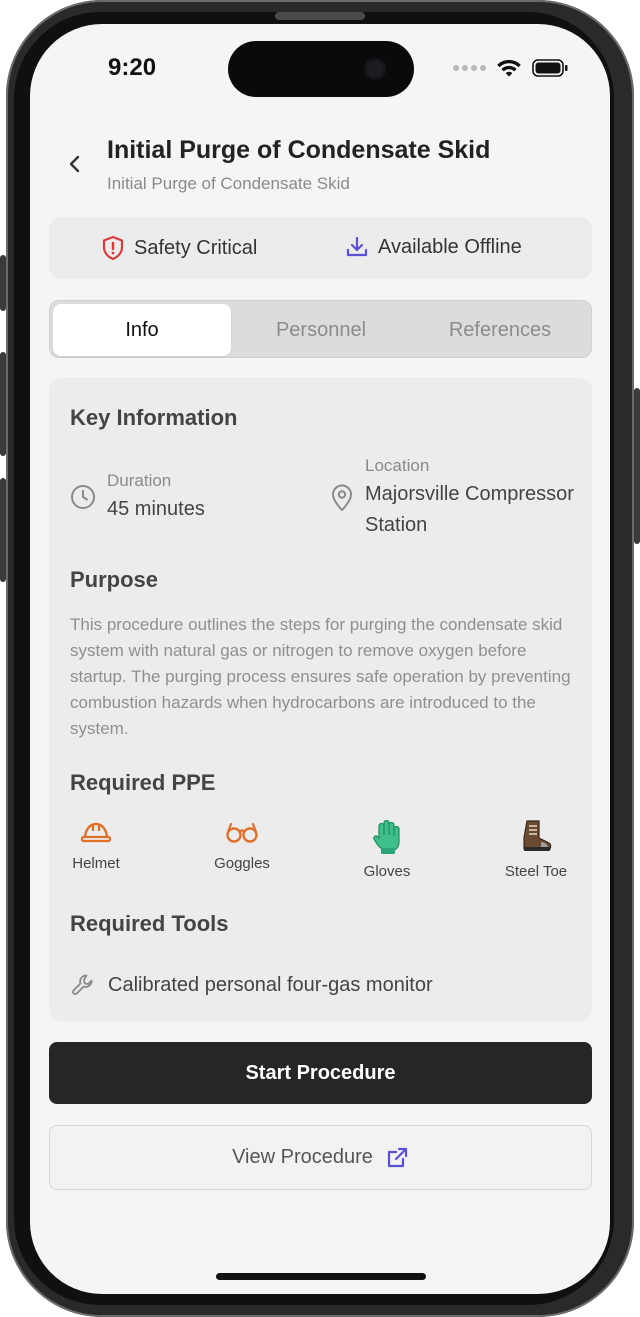 This screenshot has width=640, height=1317. What do you see at coordinates (550, 68) in the screenshot?
I see `battery-icon` at bounding box center [550, 68].